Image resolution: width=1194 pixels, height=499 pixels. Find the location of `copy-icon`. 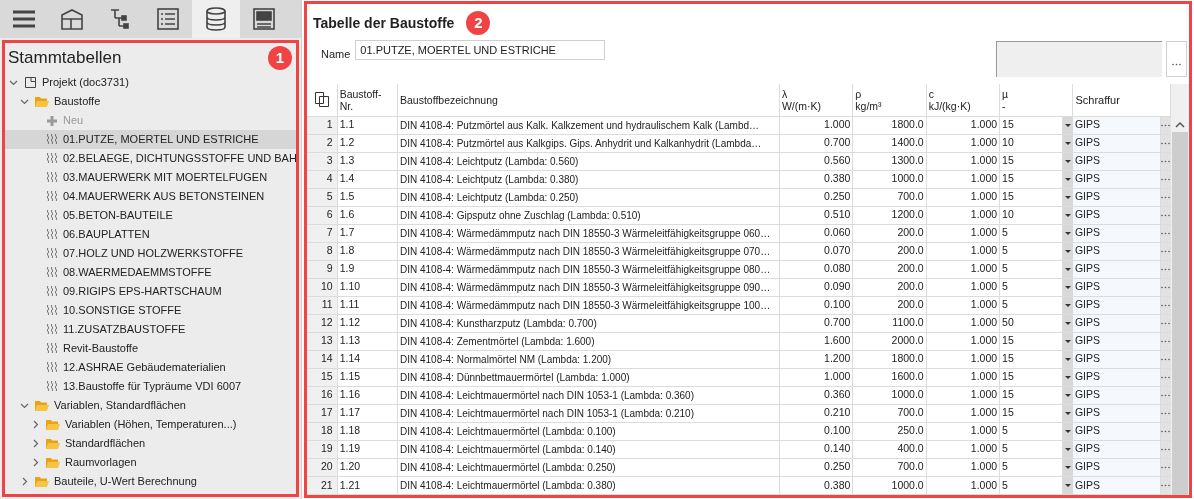

copy-icon is located at coordinates (321, 100).